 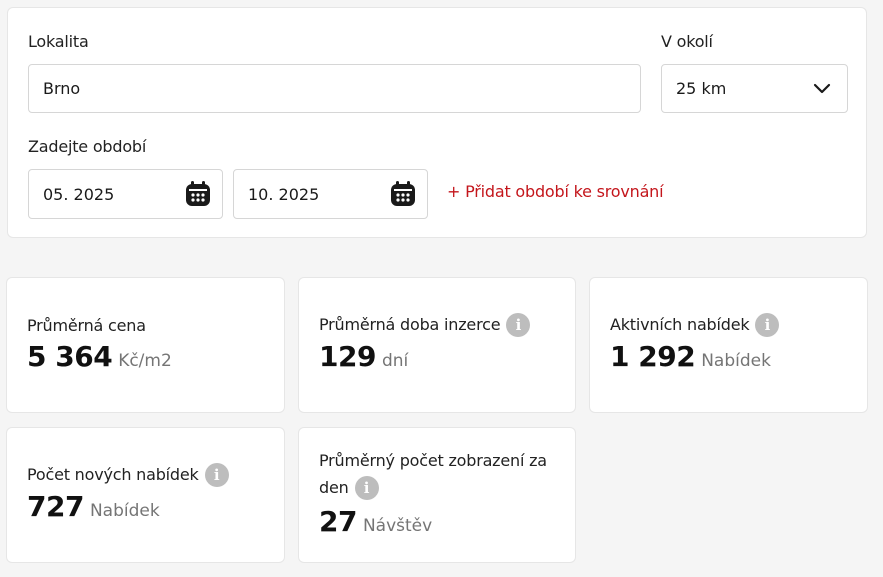 What do you see at coordinates (680, 324) in the screenshot?
I see `stat-title: Aktivních nabídek` at bounding box center [680, 324].